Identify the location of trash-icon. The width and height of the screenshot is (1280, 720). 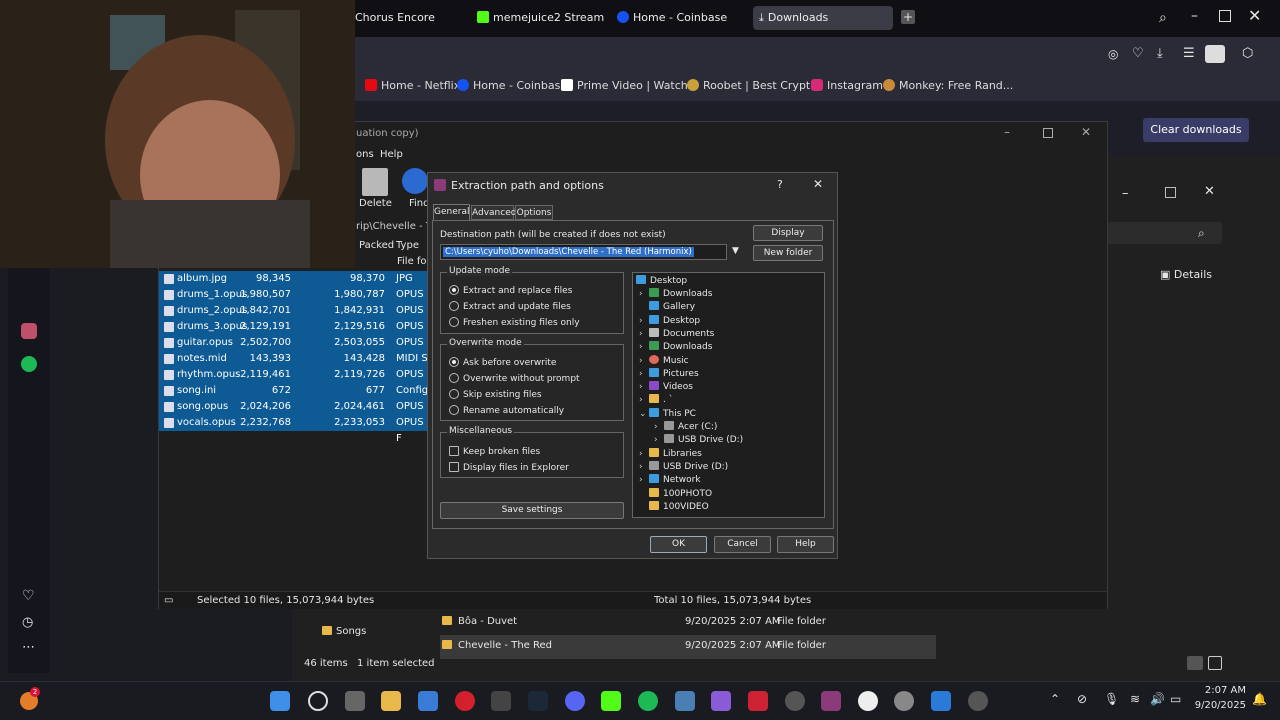
(375, 182).